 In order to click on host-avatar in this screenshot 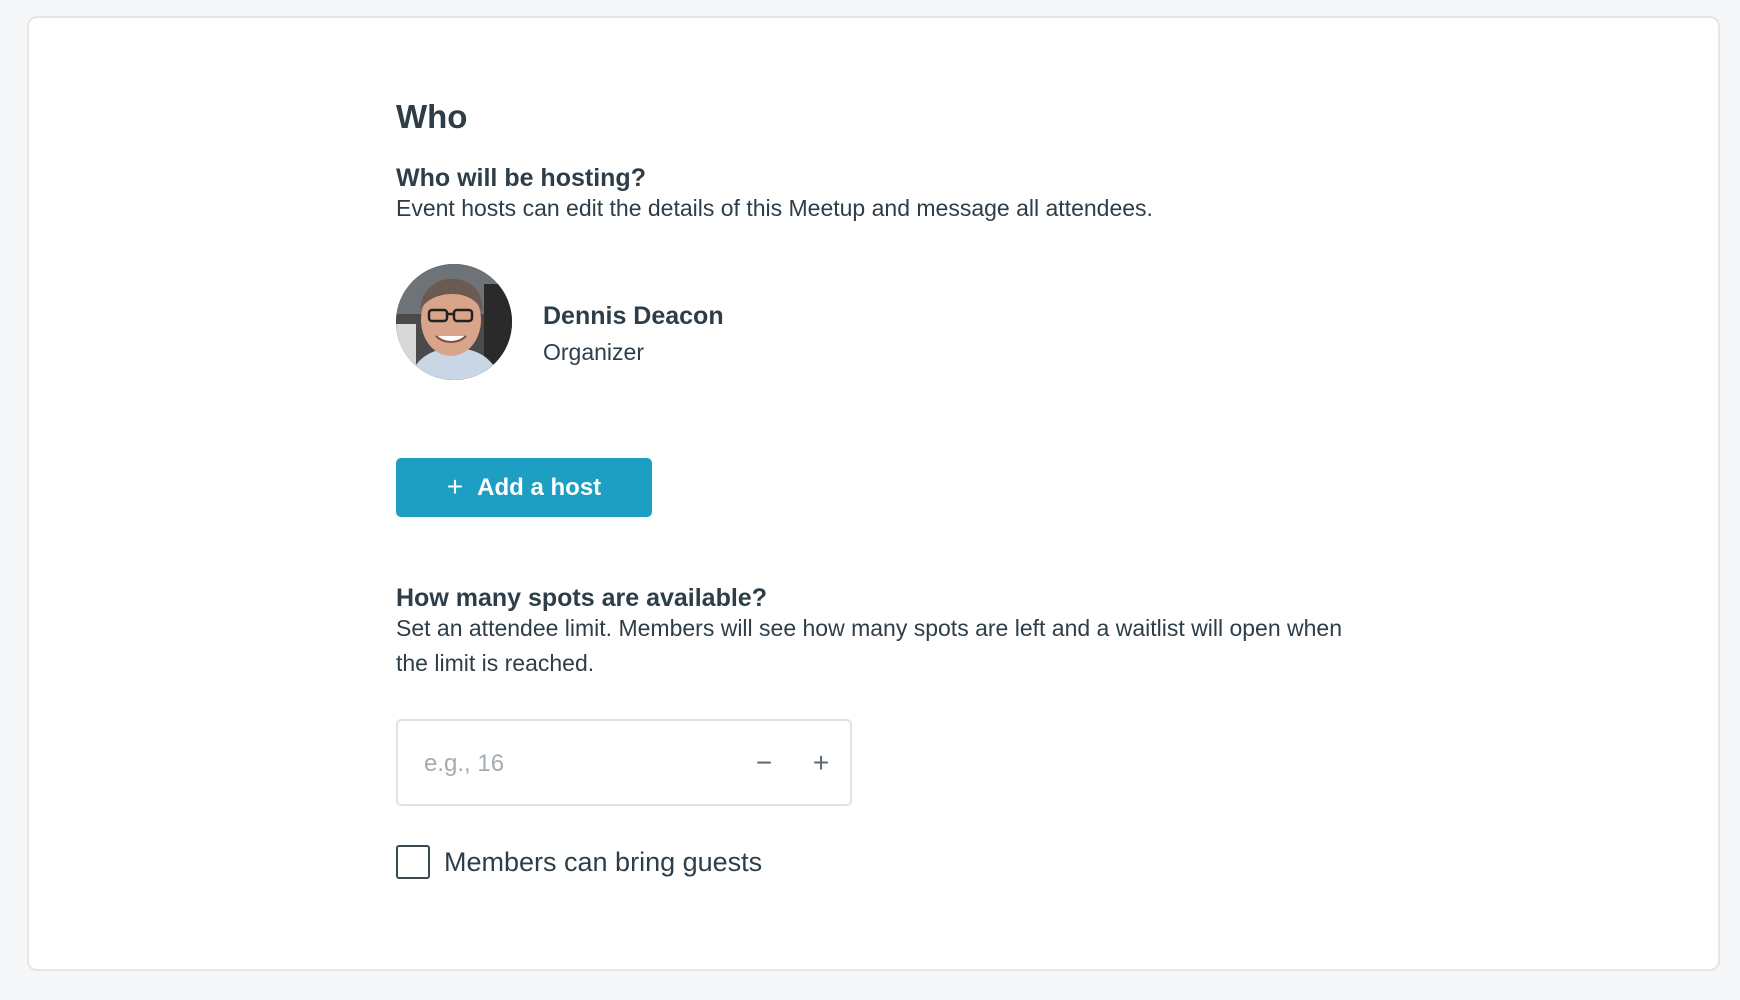, I will do `click(454, 322)`.